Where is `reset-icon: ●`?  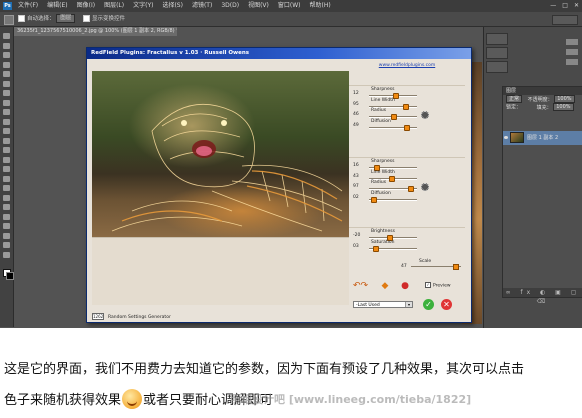 reset-icon: ● is located at coordinates (405, 286).